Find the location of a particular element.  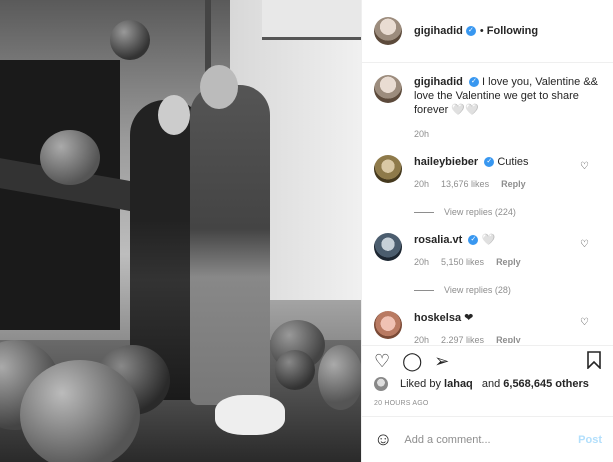

likes-text: Liked by lahaq and 6,568,645 others is located at coordinates (491, 384).